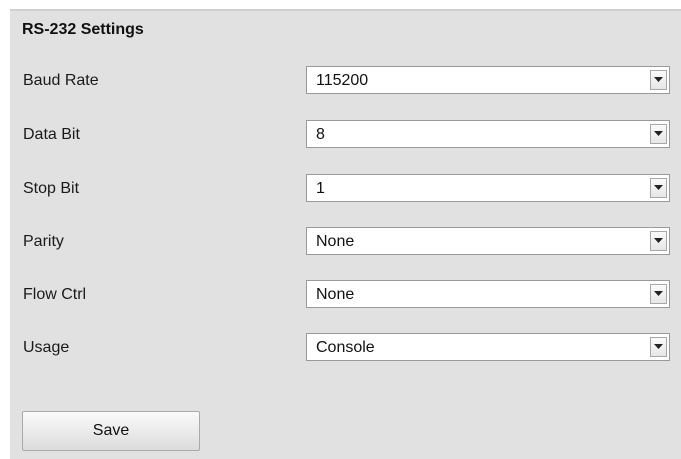 The height and width of the screenshot is (459, 681). What do you see at coordinates (488, 134) in the screenshot?
I see `data-bit-select: 8` at bounding box center [488, 134].